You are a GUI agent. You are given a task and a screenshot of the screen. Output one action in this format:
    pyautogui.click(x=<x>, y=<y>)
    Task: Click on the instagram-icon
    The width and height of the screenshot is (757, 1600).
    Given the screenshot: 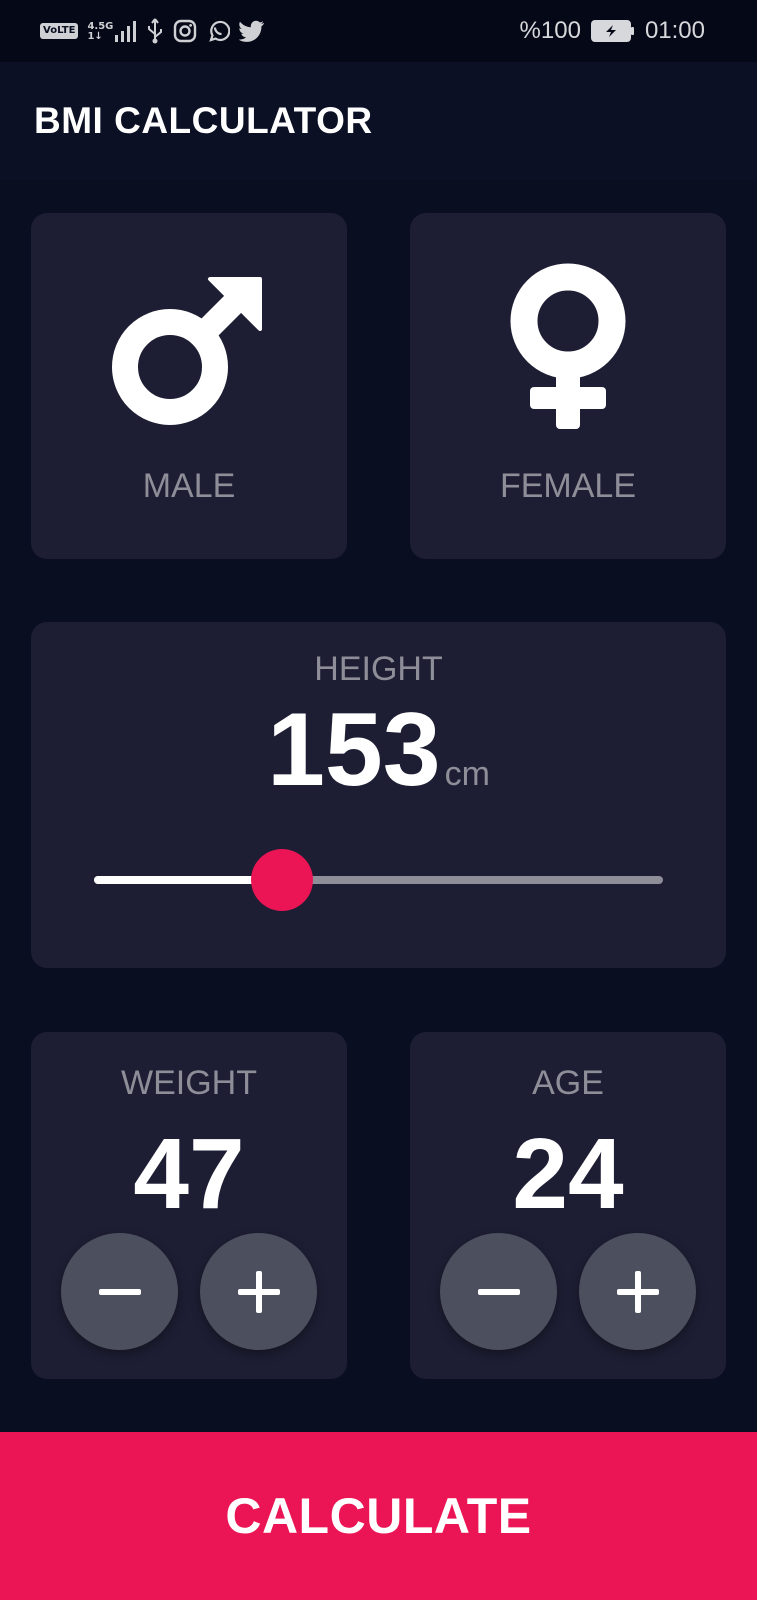 What is the action you would take?
    pyautogui.click(x=185, y=31)
    